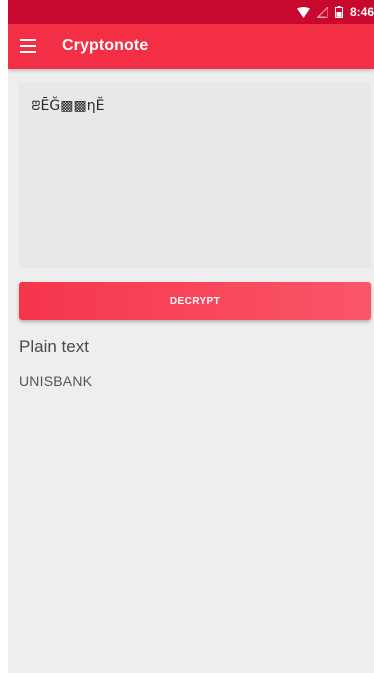 This screenshot has width=374, height=673. I want to click on app-bar: Cryptonote, so click(191, 46).